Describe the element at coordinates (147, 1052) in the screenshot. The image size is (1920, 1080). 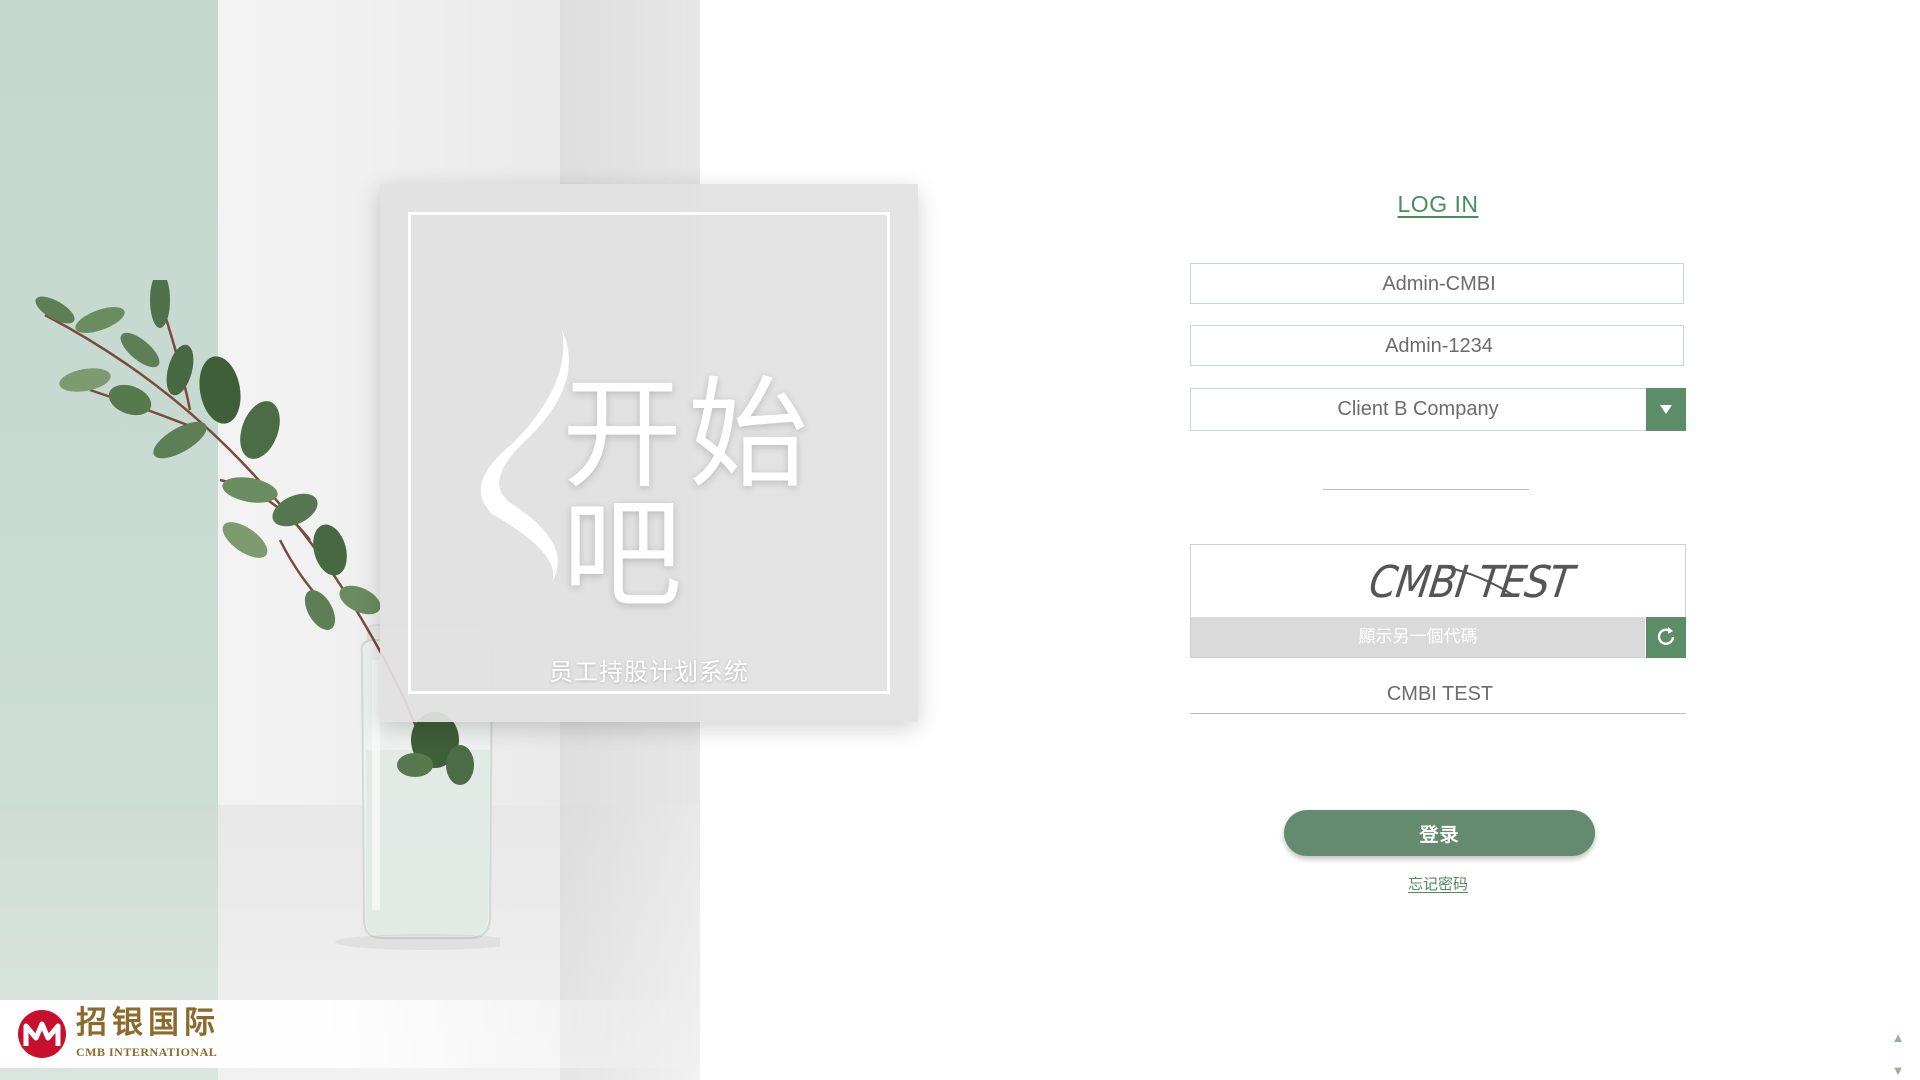
I see `brand-name-en: CMB INTERNATIONAL` at that location.